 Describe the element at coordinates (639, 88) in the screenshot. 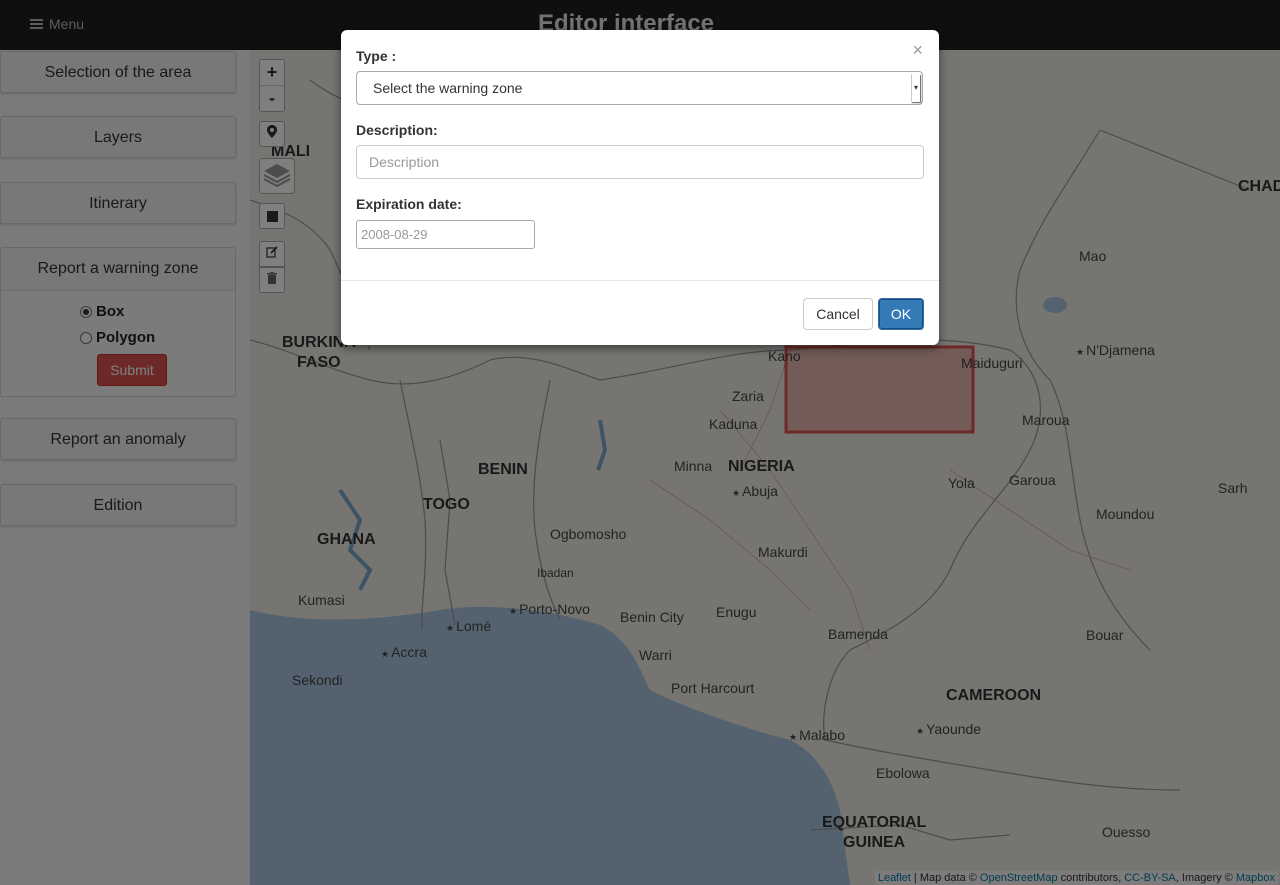

I see `type-select: Select the warning zone ▾` at that location.